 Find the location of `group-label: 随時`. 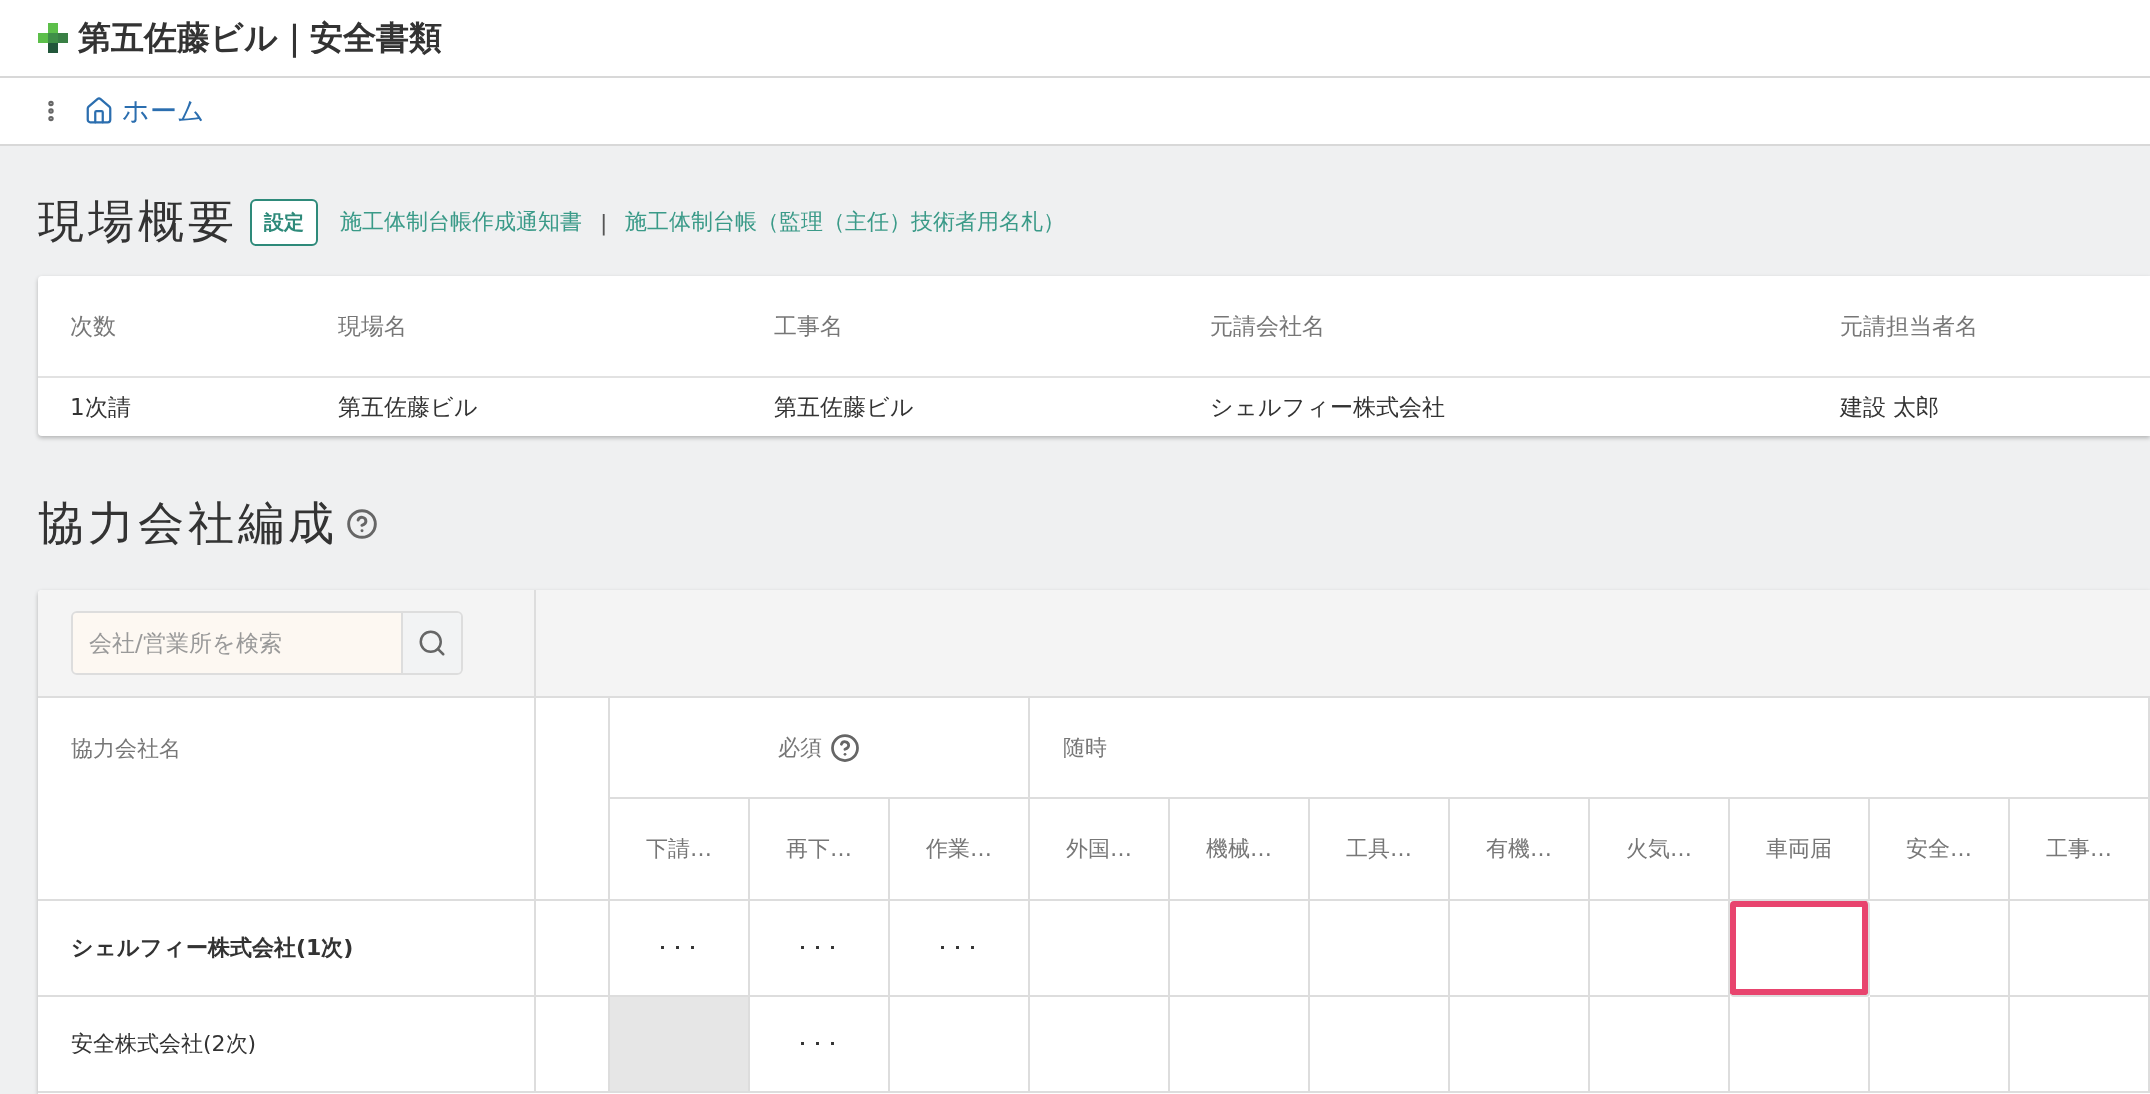

group-label: 随時 is located at coordinates (1085, 747).